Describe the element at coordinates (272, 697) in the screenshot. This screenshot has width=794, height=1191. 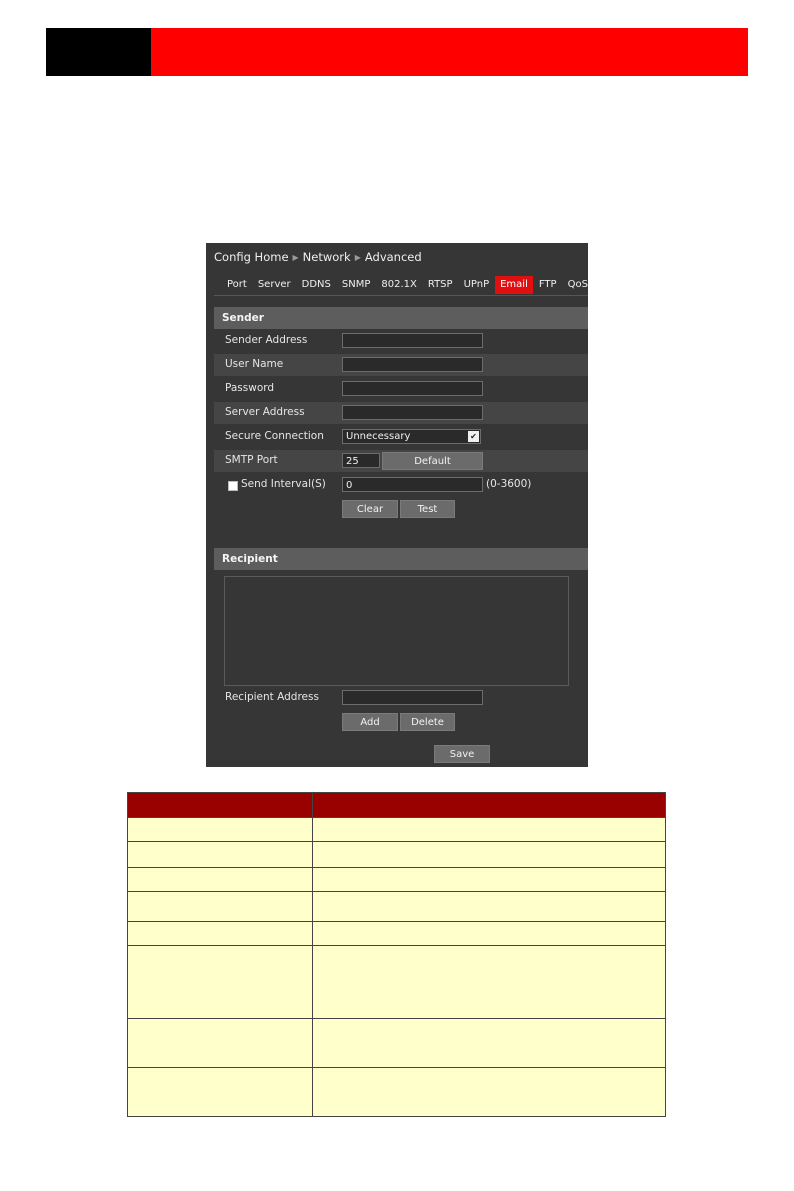
I see `recipient-address-label: Recipient Address` at that location.